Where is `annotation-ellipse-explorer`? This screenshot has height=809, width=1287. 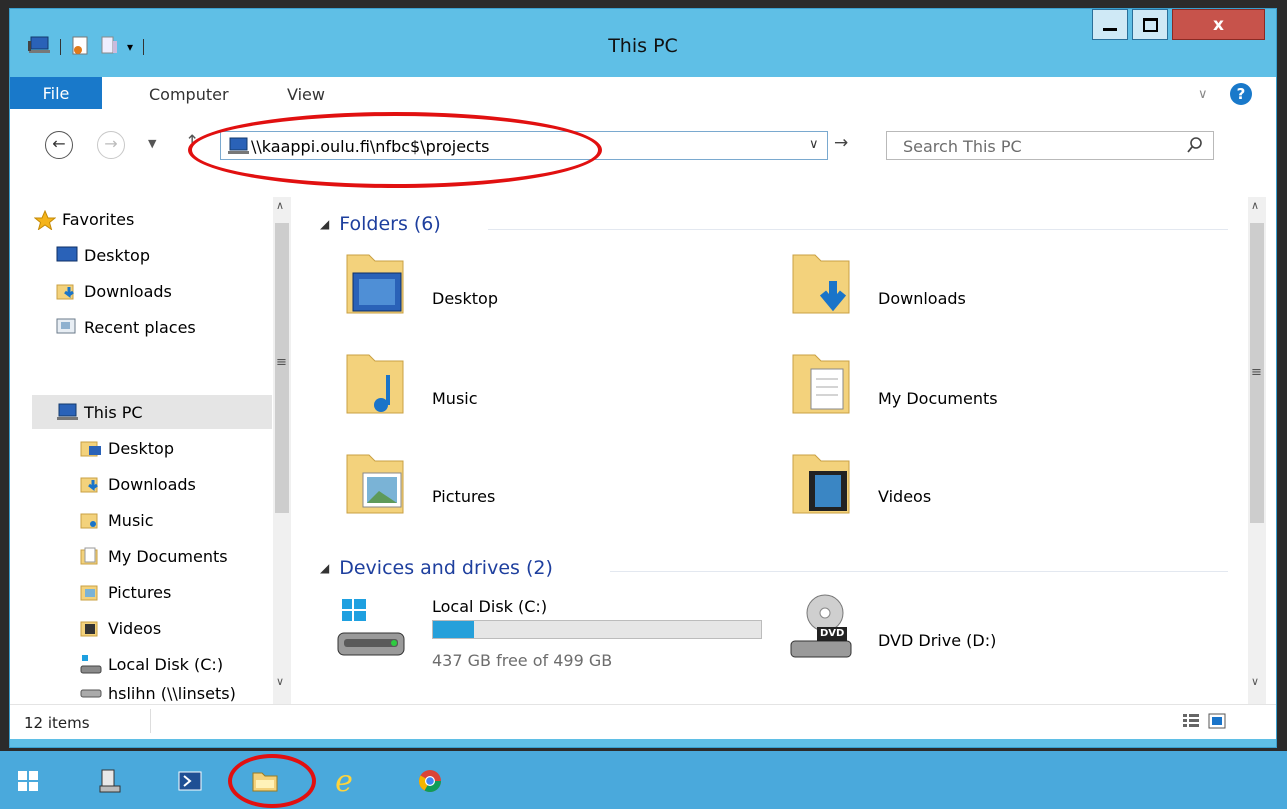
annotation-ellipse-explorer is located at coordinates (272, 781).